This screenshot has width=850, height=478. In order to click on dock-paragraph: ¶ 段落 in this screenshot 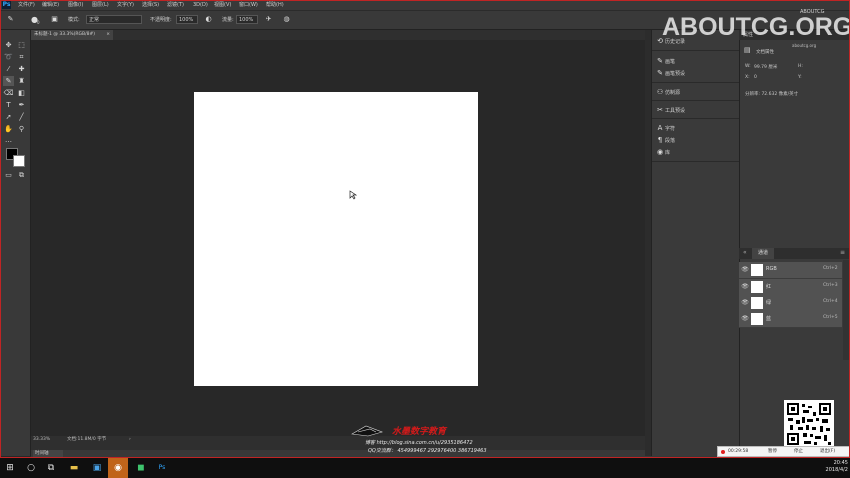, I will do `click(665, 140)`.